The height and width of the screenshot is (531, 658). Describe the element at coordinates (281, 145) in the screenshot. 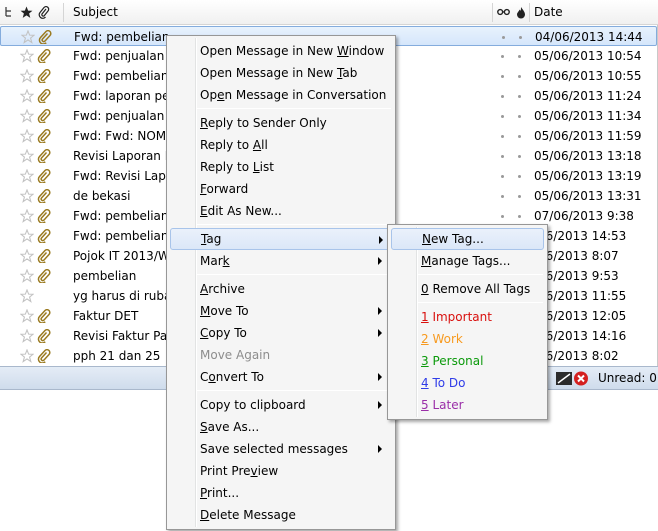

I see `menu-item-reply-all: Reply to All` at that location.